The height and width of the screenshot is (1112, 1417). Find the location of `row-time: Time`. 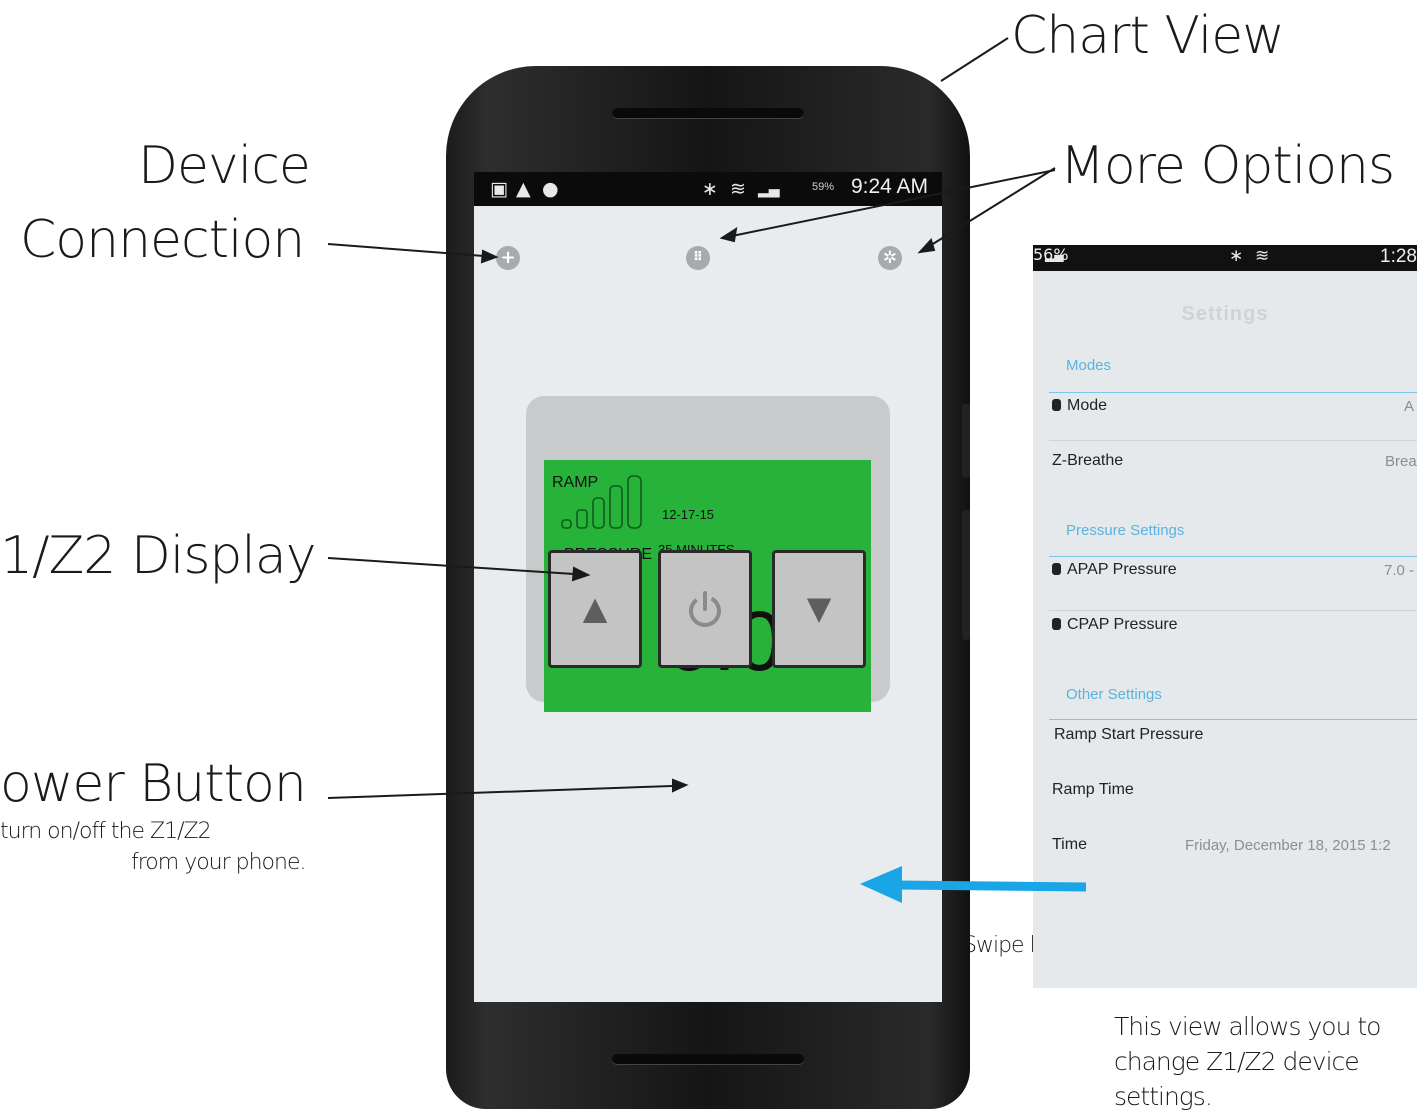

row-time: Time is located at coordinates (1069, 845).